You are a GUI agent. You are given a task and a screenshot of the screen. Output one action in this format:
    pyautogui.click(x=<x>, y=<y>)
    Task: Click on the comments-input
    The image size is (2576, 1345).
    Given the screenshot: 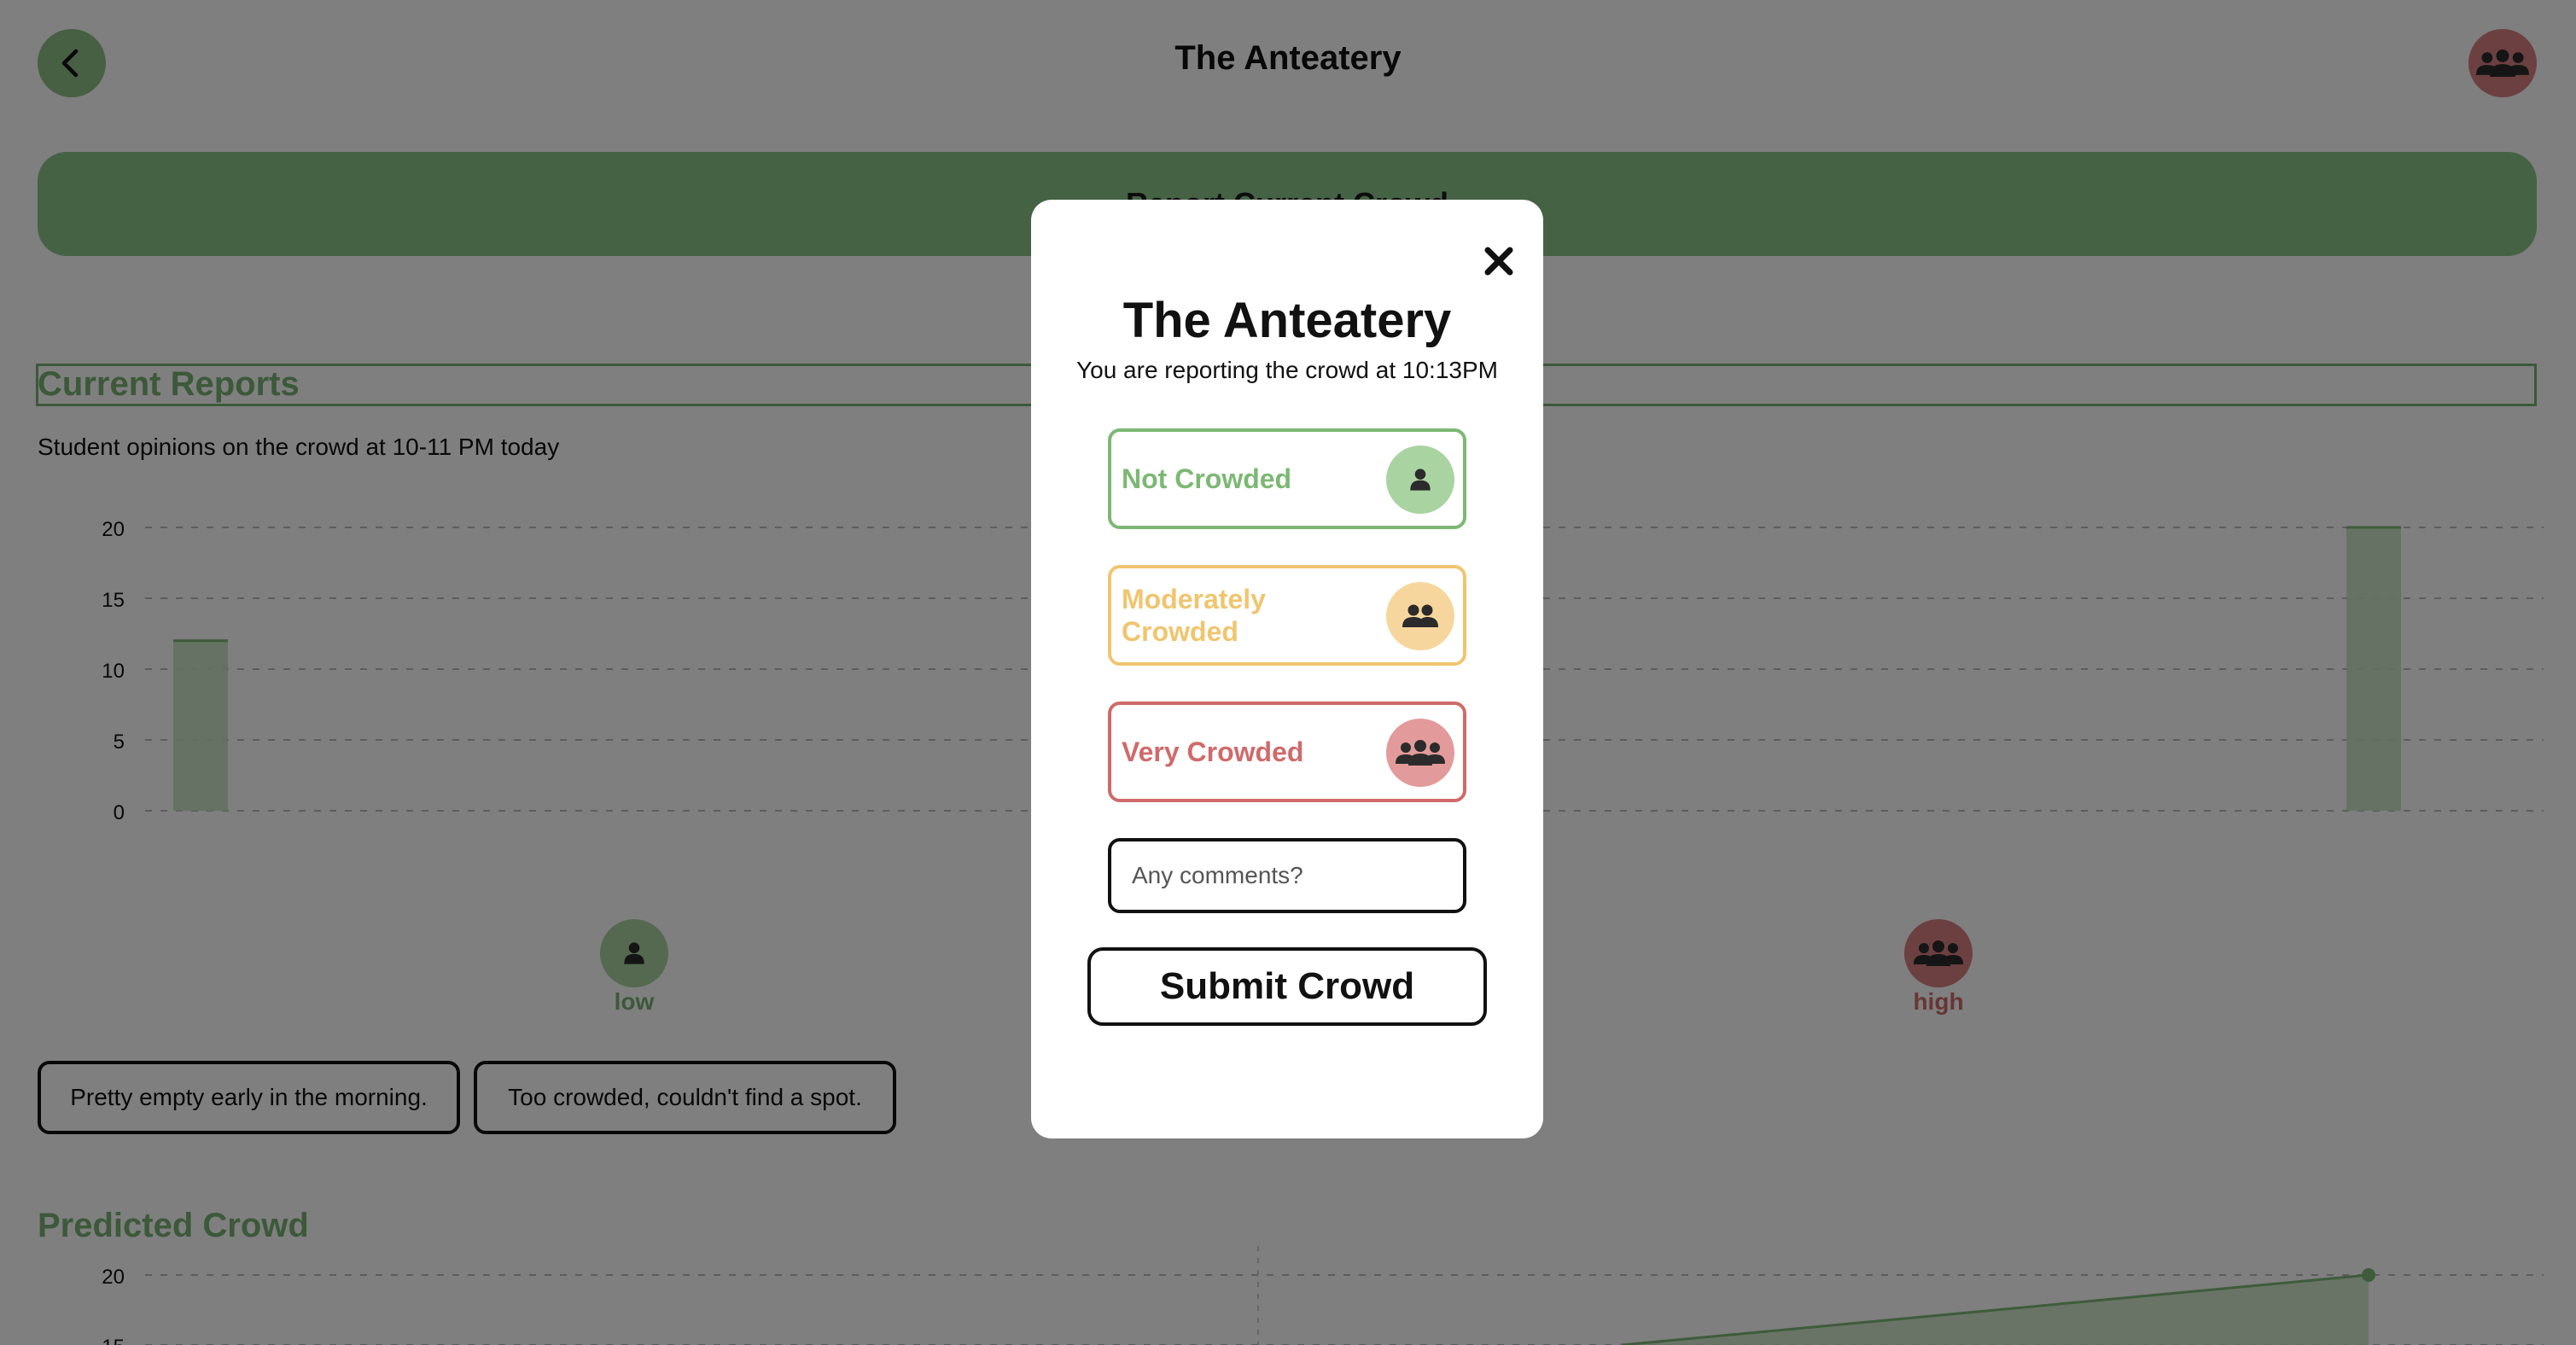 What is the action you would take?
    pyautogui.click(x=1287, y=875)
    